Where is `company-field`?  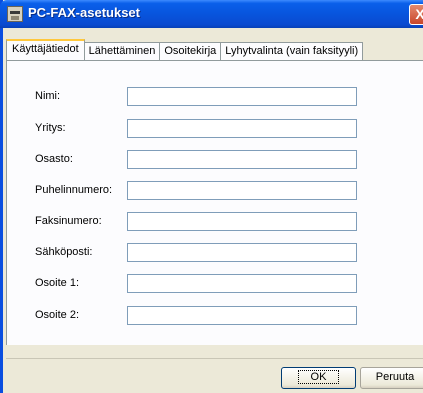 company-field is located at coordinates (242, 128).